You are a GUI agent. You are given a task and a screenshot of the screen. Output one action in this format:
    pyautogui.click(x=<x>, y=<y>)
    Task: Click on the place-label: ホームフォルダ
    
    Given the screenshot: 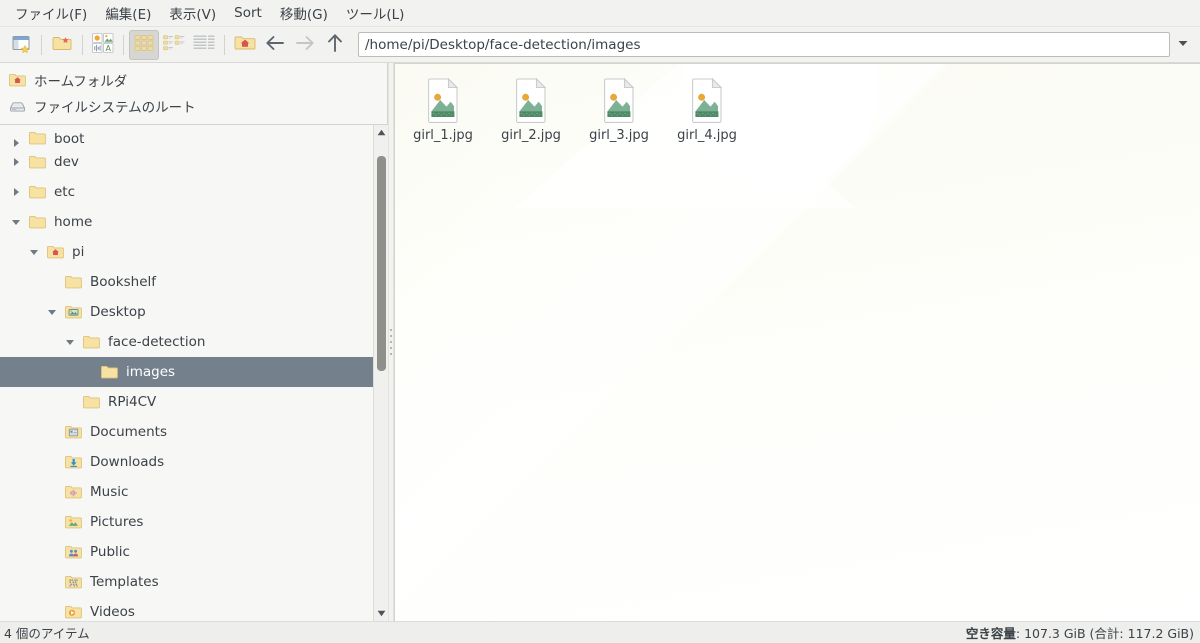 What is the action you would take?
    pyautogui.click(x=81, y=82)
    